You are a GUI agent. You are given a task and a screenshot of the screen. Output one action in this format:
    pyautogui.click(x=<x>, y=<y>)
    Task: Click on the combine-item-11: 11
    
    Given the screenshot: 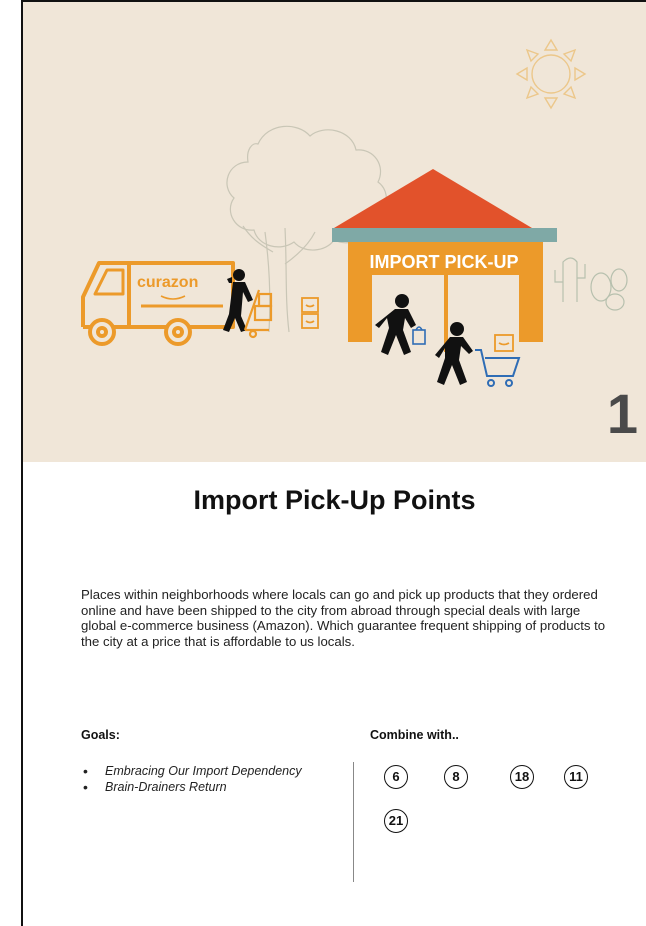 What is the action you would take?
    pyautogui.click(x=576, y=777)
    